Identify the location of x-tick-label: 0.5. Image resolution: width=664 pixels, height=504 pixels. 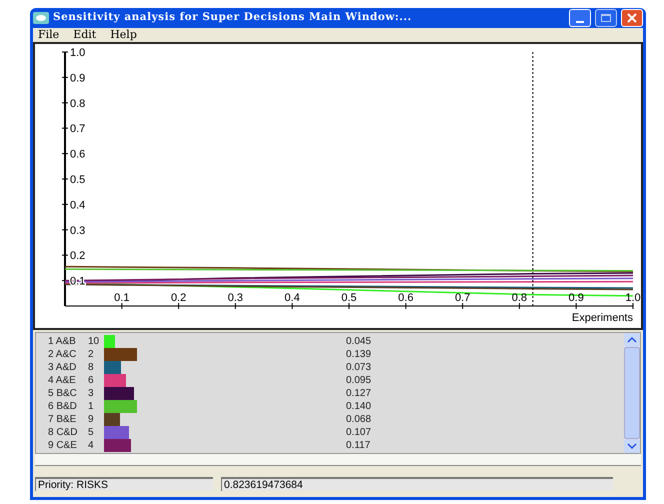
(349, 298).